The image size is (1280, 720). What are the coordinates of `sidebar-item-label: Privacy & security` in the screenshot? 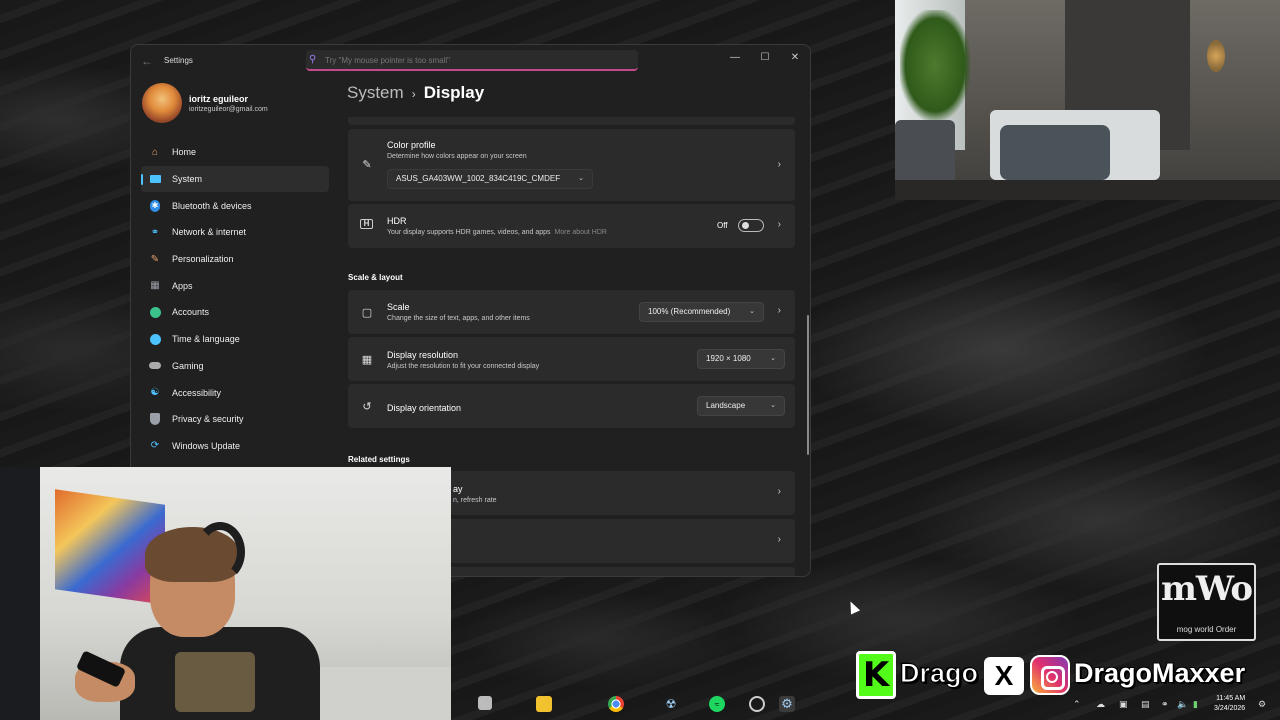 It's located at (208, 419).